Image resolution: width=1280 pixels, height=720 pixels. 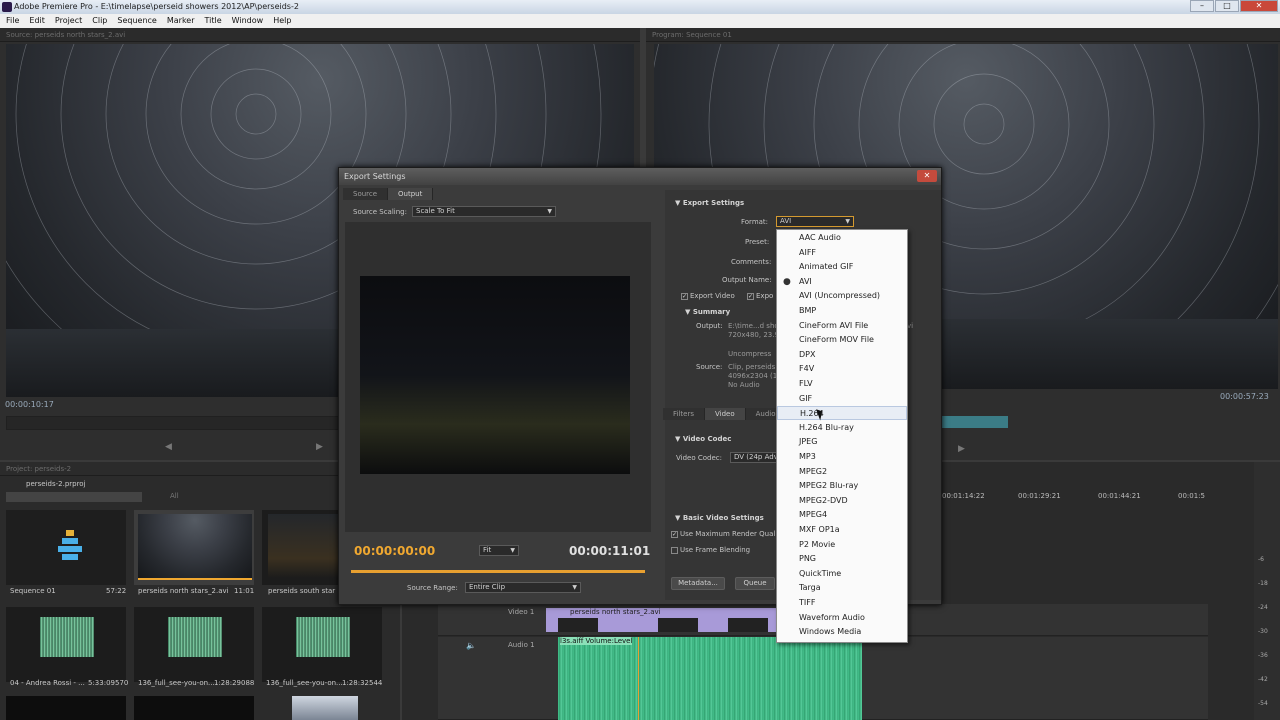 I want to click on menu-window: Window, so click(x=248, y=21).